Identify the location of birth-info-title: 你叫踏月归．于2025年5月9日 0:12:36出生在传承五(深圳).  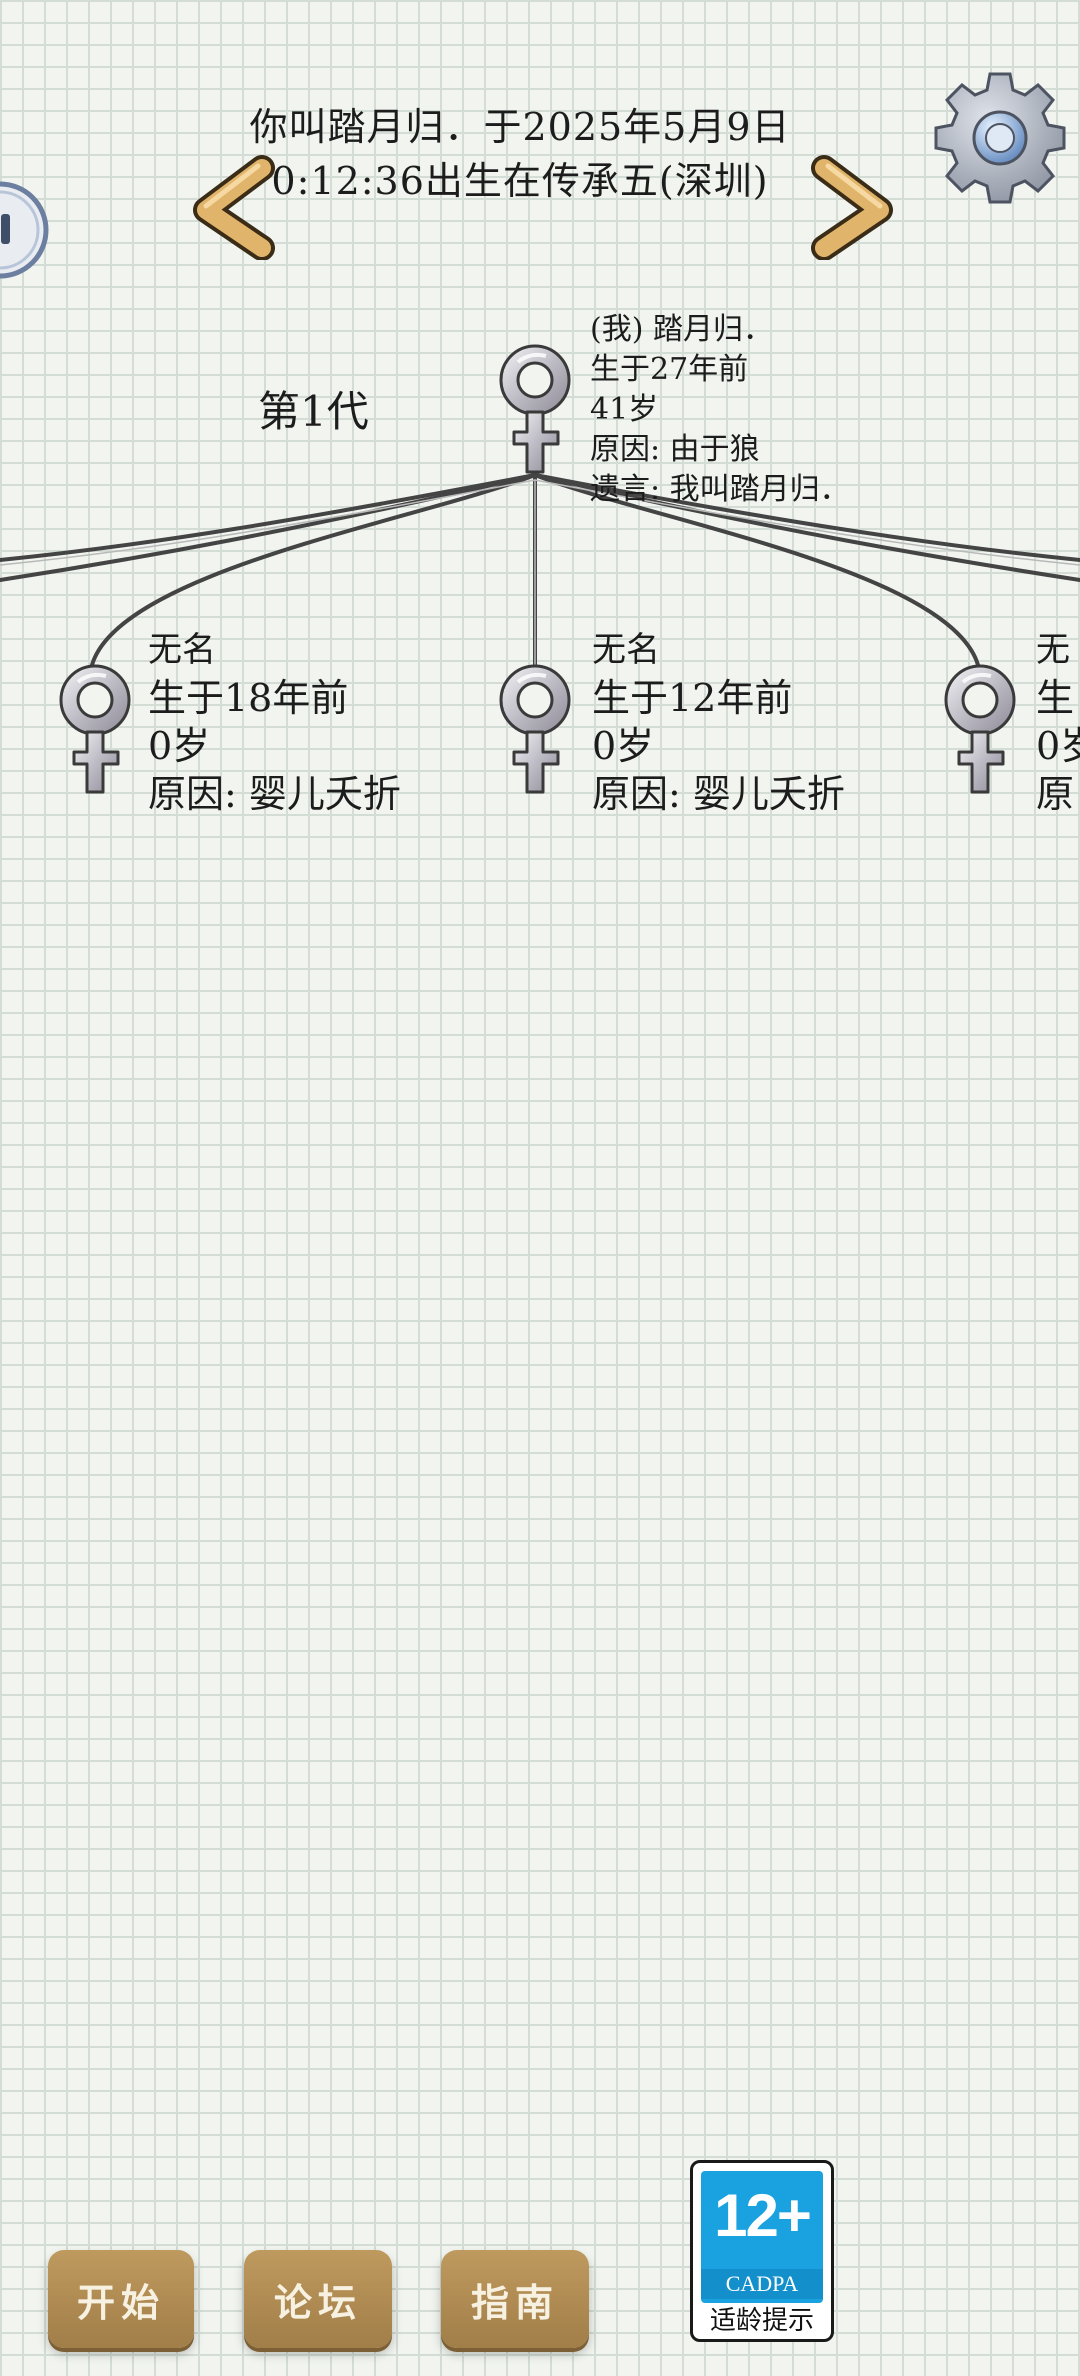
(520, 154).